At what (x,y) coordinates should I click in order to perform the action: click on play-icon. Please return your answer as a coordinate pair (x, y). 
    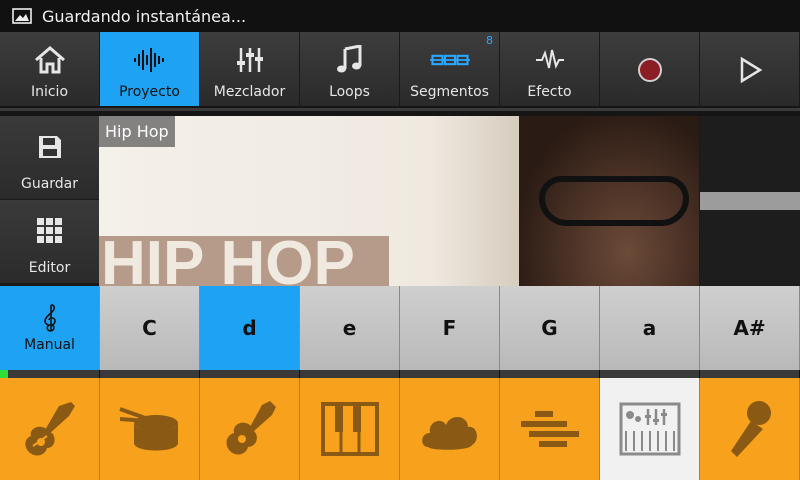
    Looking at the image, I should click on (751, 70).